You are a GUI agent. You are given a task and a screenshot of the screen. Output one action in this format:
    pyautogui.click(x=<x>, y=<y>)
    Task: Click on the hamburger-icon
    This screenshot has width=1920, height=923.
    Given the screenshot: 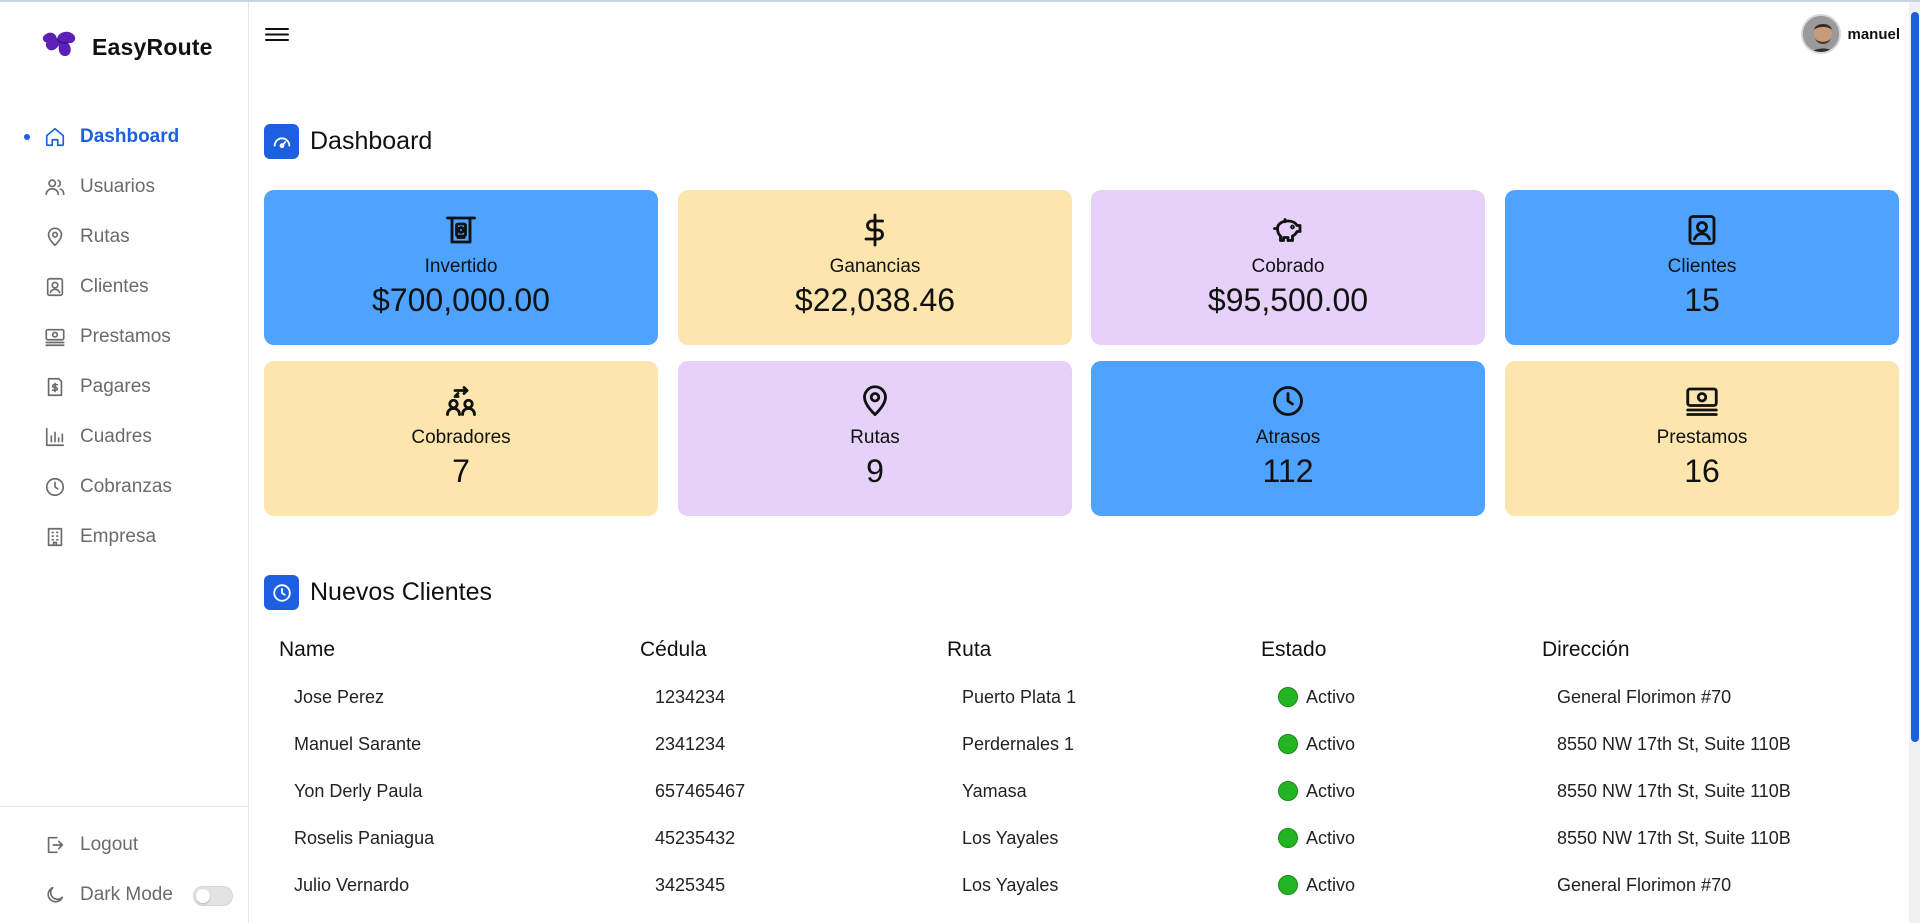 What is the action you would take?
    pyautogui.click(x=277, y=34)
    